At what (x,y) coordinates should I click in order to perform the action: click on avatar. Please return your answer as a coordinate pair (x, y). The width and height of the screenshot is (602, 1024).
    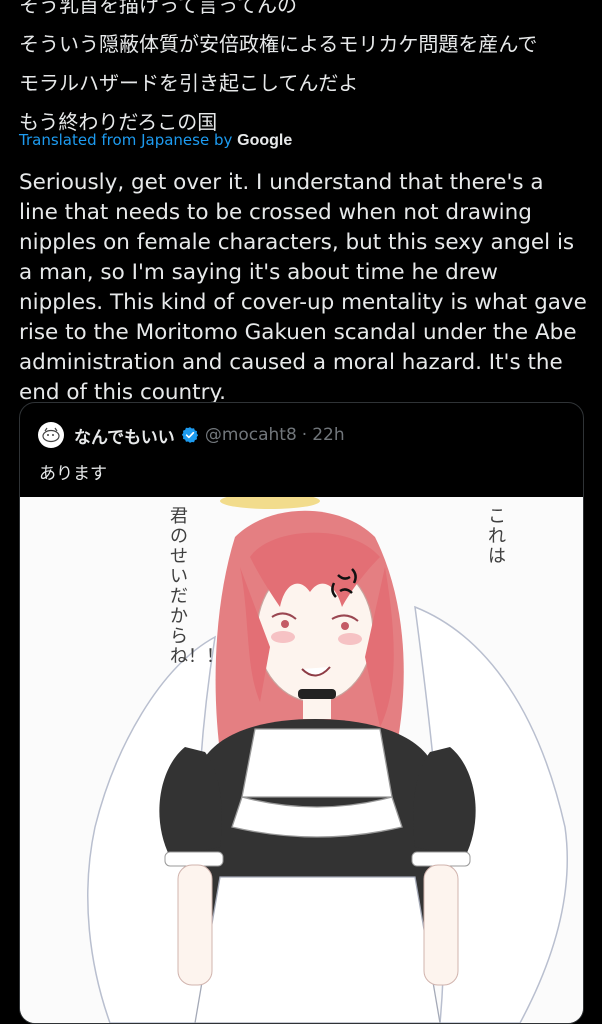
    Looking at the image, I should click on (51, 435).